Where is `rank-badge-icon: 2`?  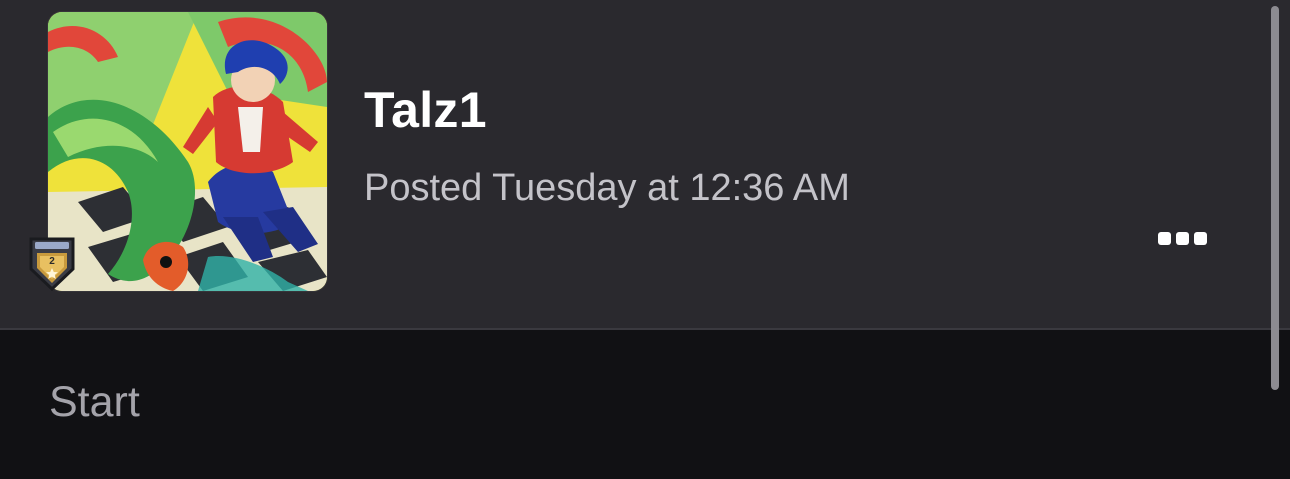
rank-badge-icon: 2 is located at coordinates (52, 262).